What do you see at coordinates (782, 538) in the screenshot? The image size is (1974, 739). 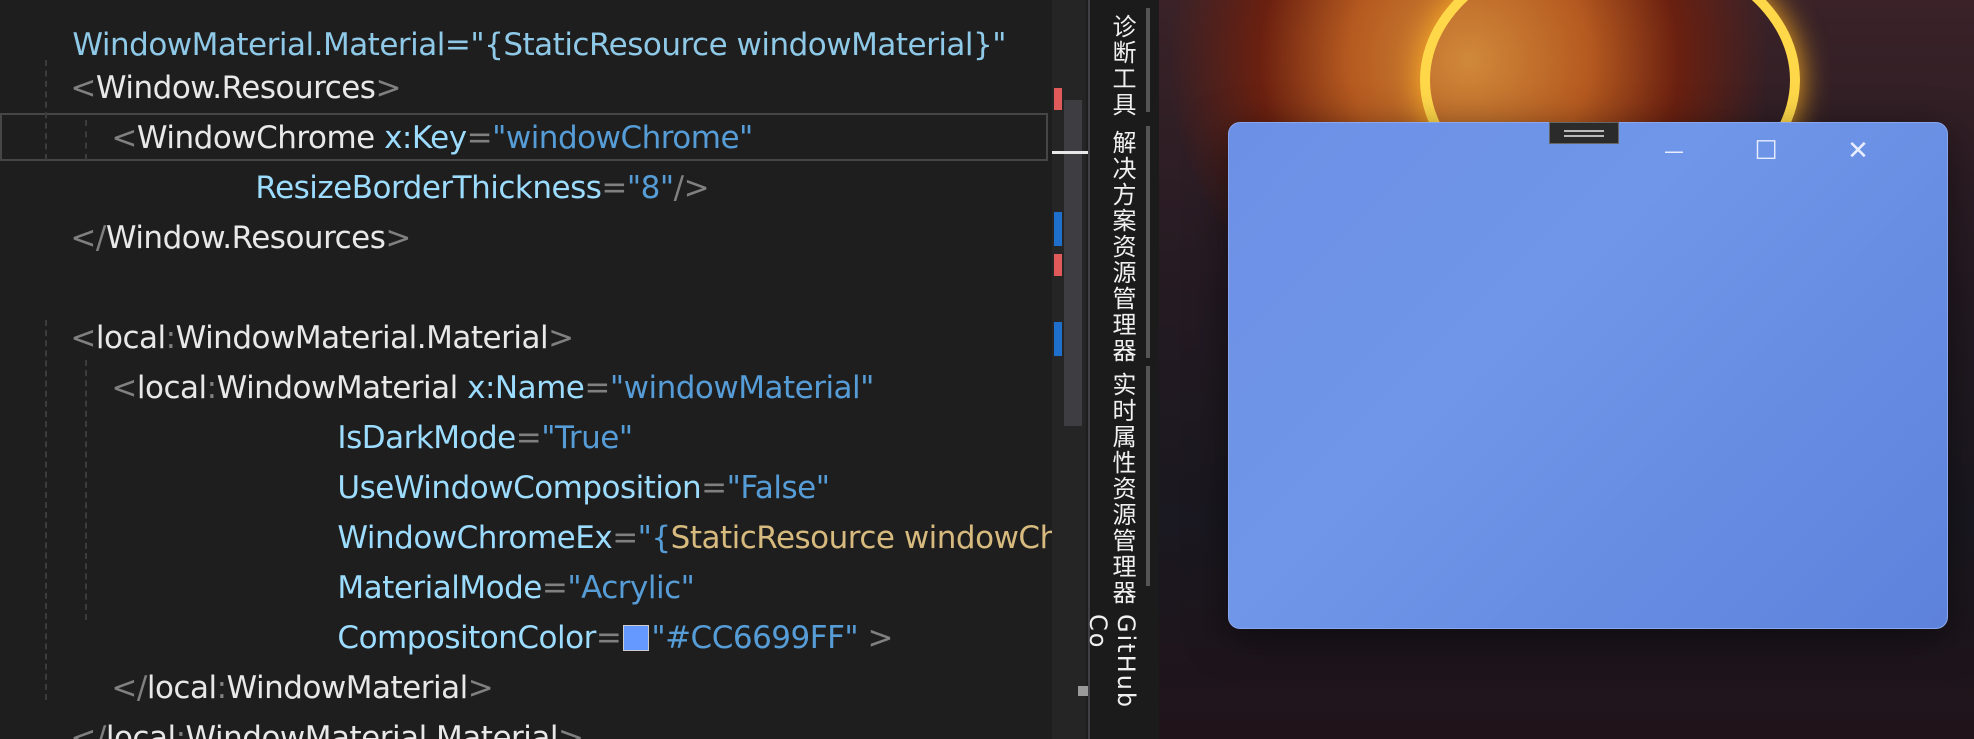 I see `markup-extension-name: StaticResource` at bounding box center [782, 538].